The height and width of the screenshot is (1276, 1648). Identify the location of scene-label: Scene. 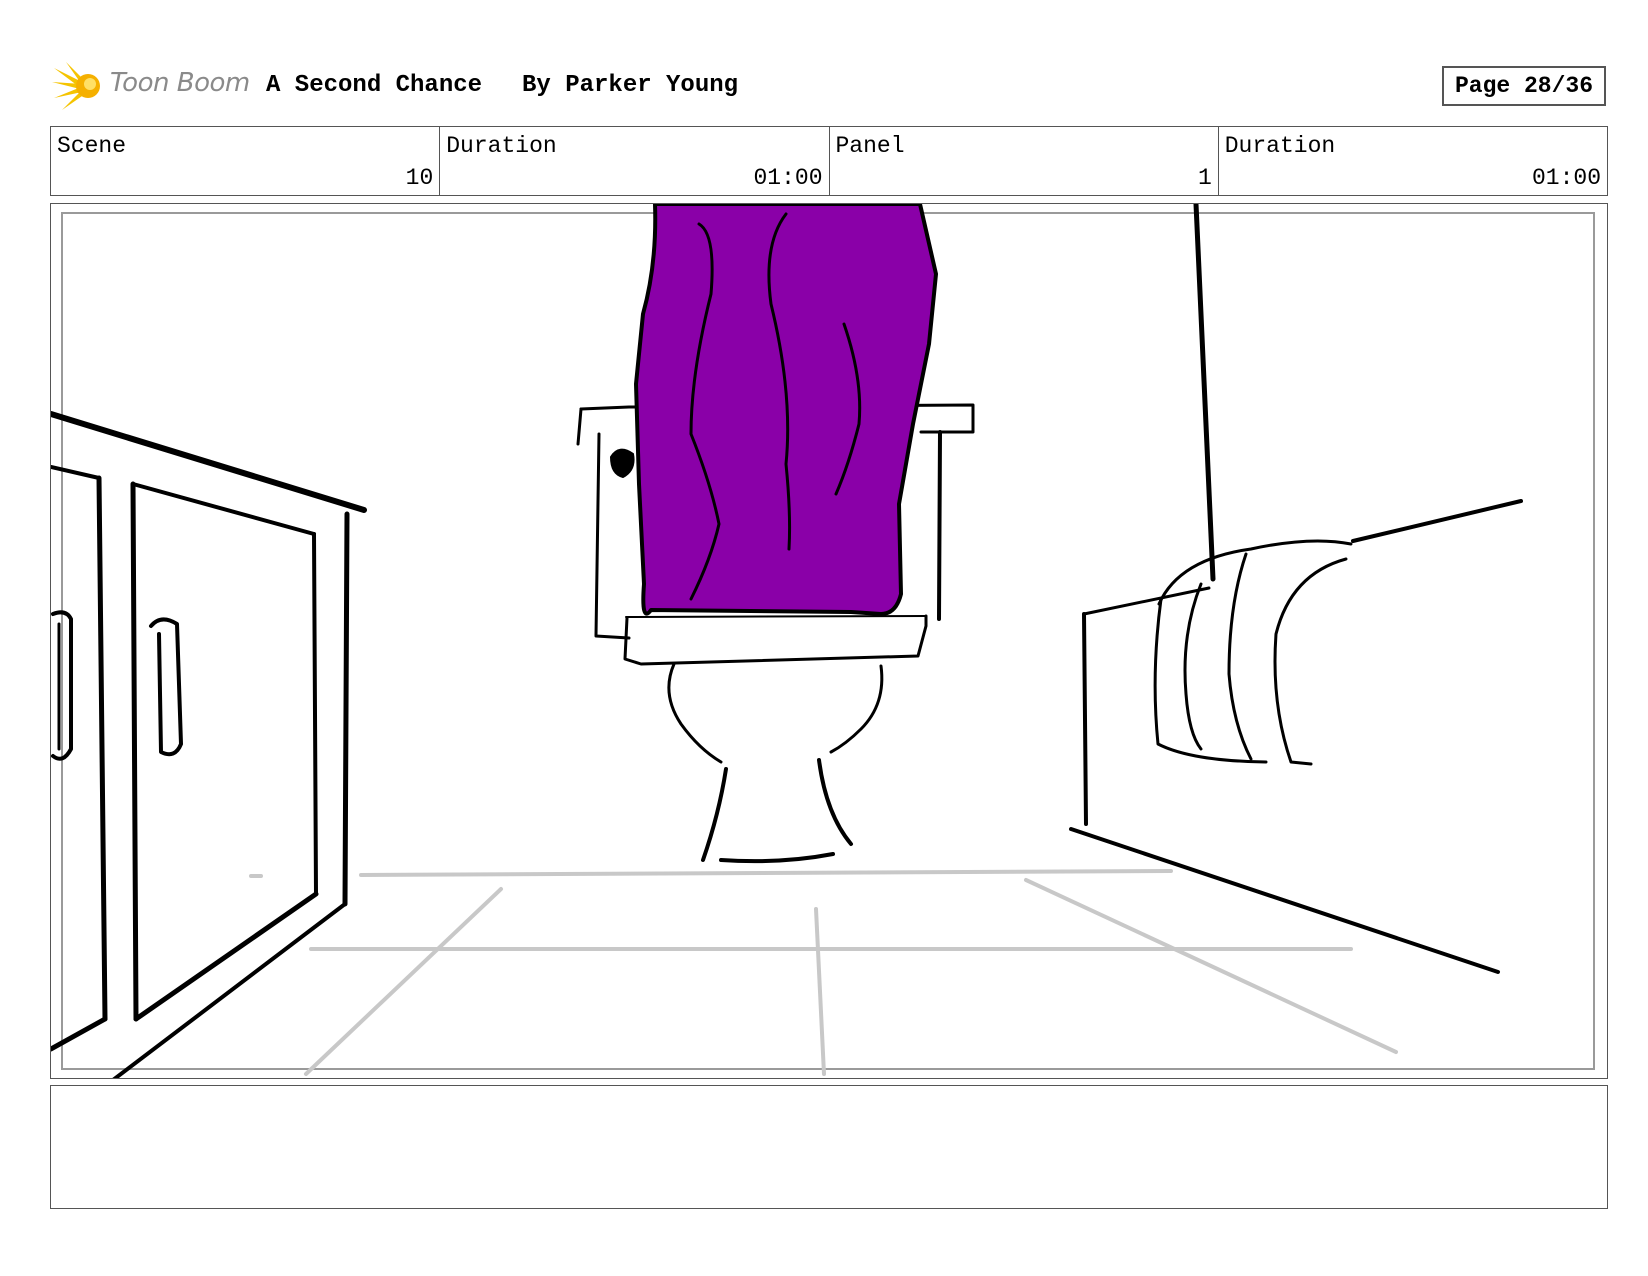
(92, 146).